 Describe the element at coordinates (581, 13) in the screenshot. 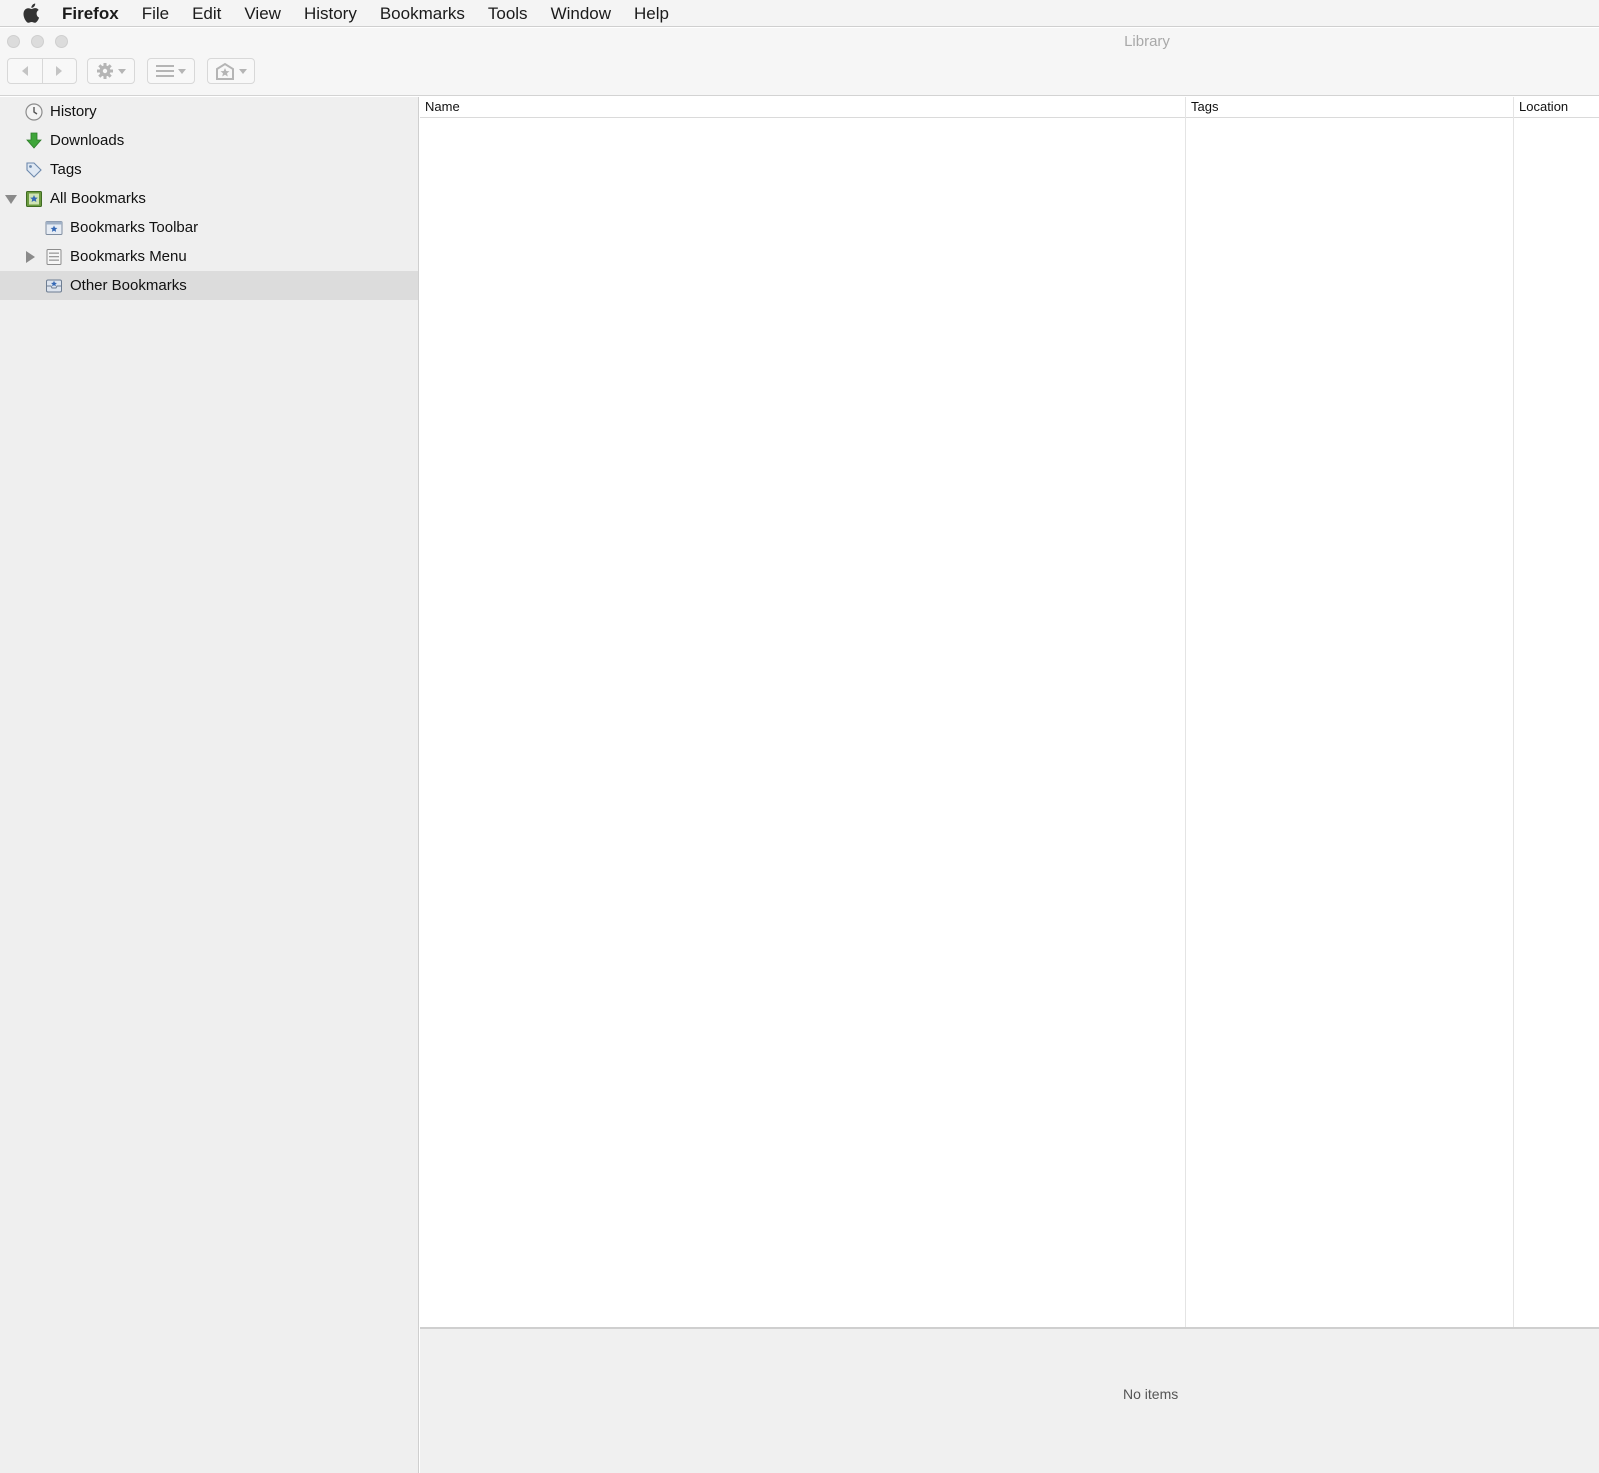

I see `menu-window: Window` at that location.